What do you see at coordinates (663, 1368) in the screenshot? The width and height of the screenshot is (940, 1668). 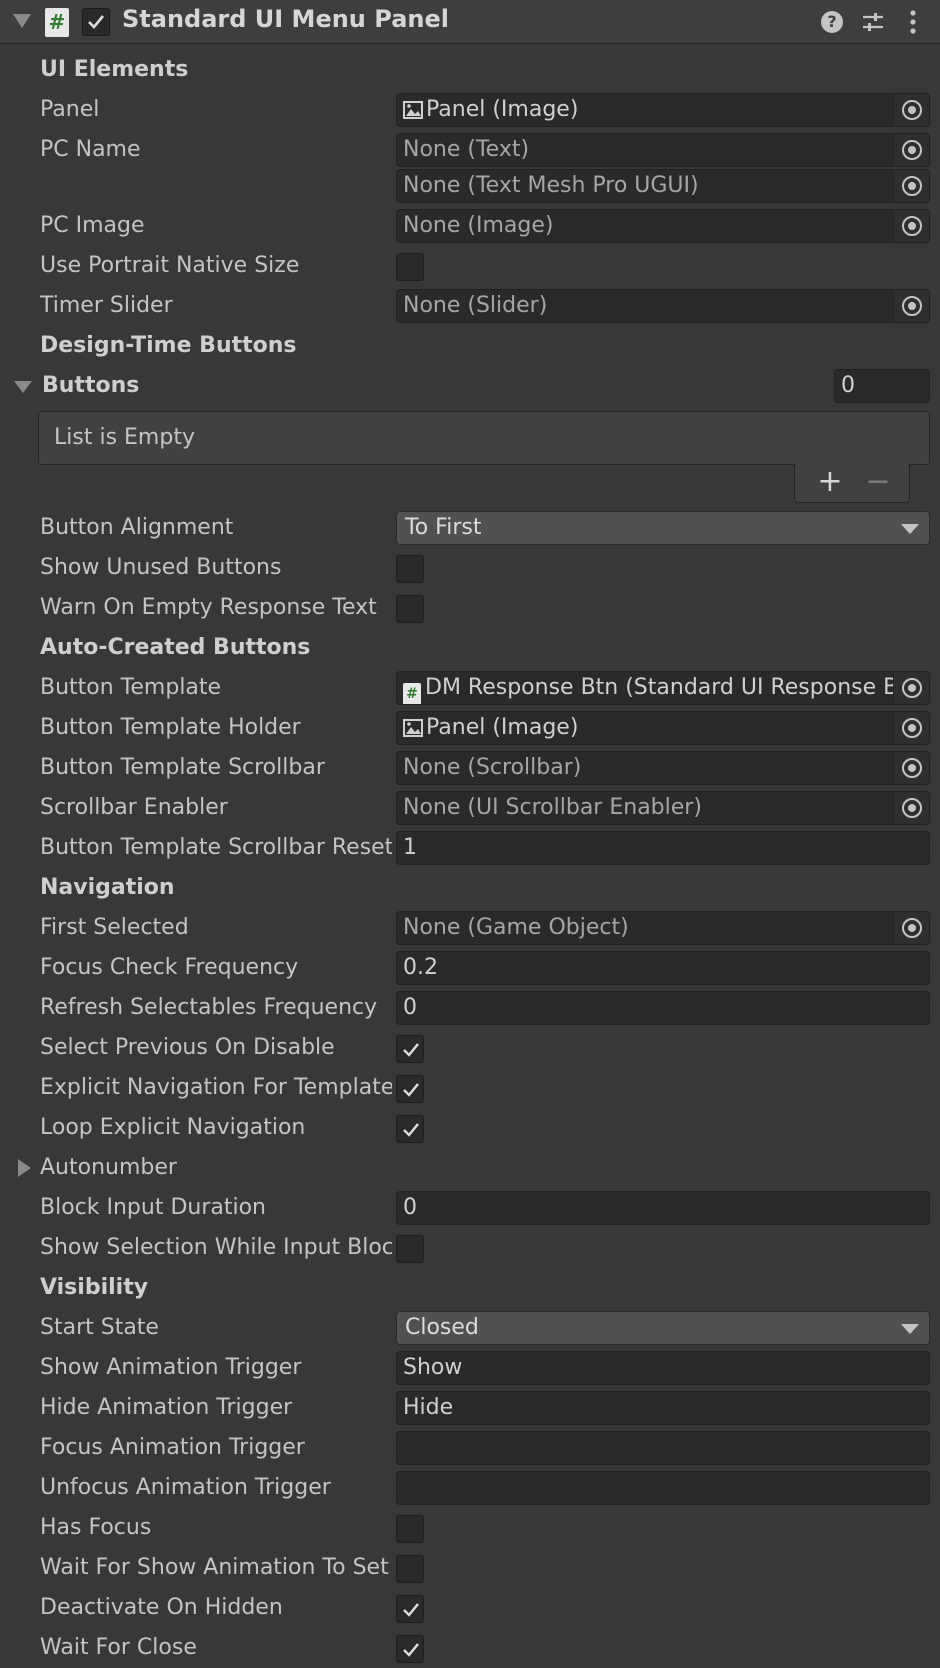 I see `show-animation-trigger-input: Show` at bounding box center [663, 1368].